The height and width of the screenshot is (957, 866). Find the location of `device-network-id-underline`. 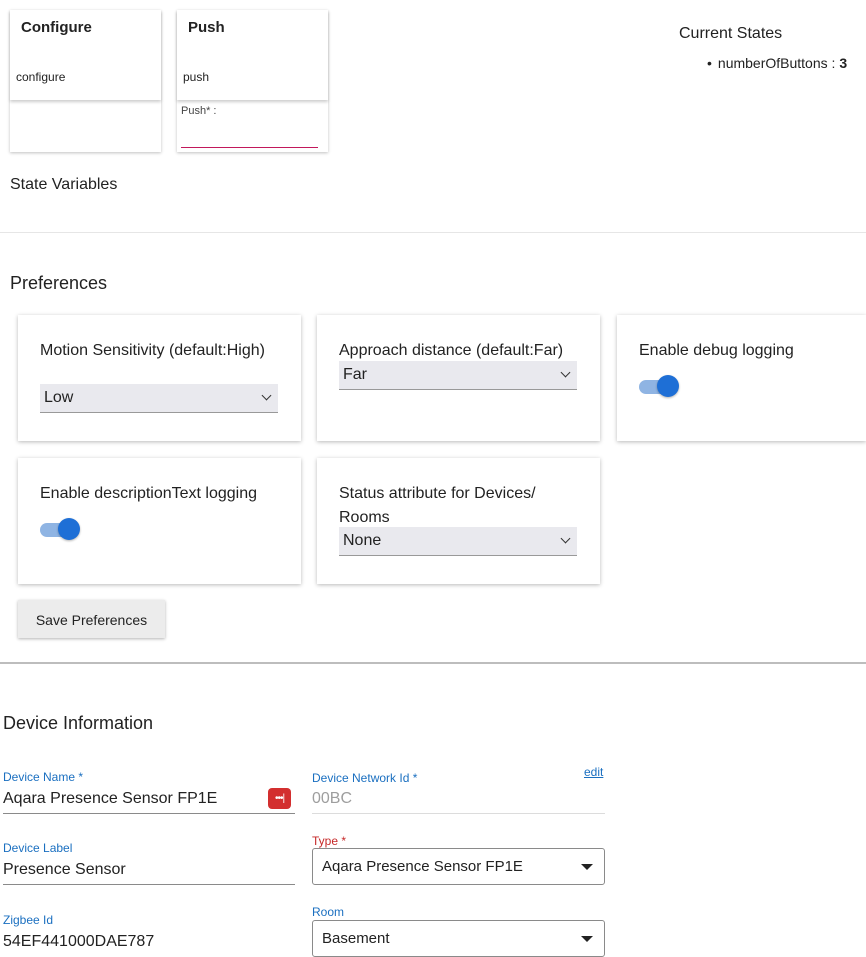

device-network-id-underline is located at coordinates (458, 813).